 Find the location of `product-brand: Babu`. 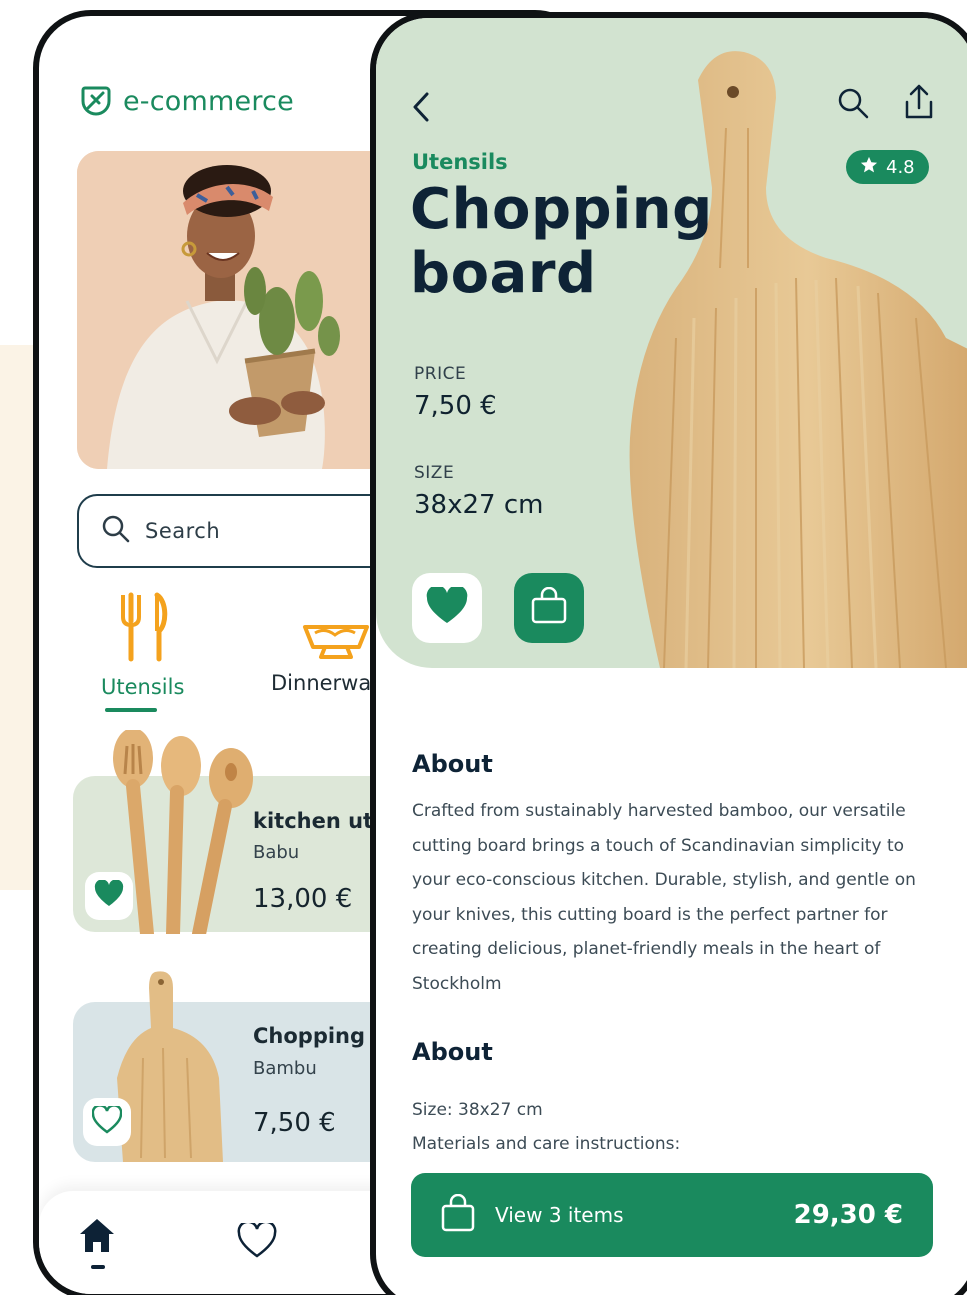

product-brand: Babu is located at coordinates (276, 852).